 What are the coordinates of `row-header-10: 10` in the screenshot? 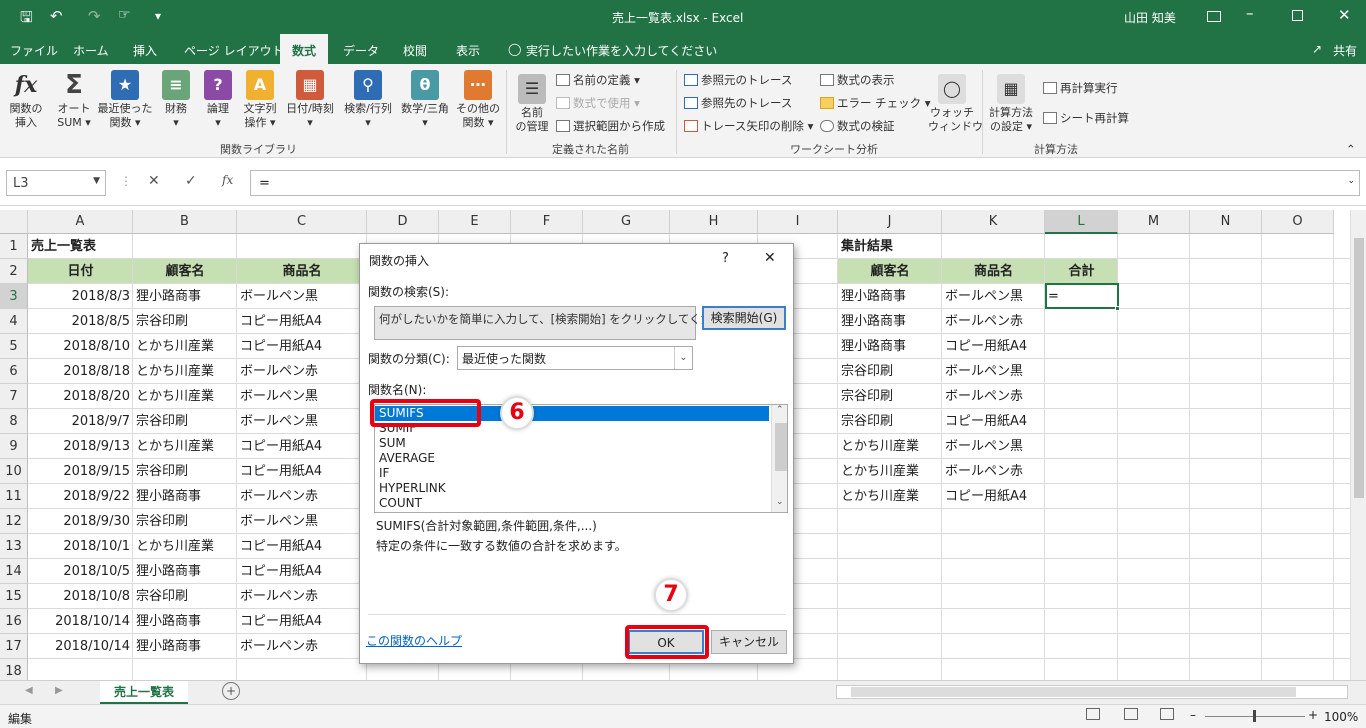 It's located at (14, 471).